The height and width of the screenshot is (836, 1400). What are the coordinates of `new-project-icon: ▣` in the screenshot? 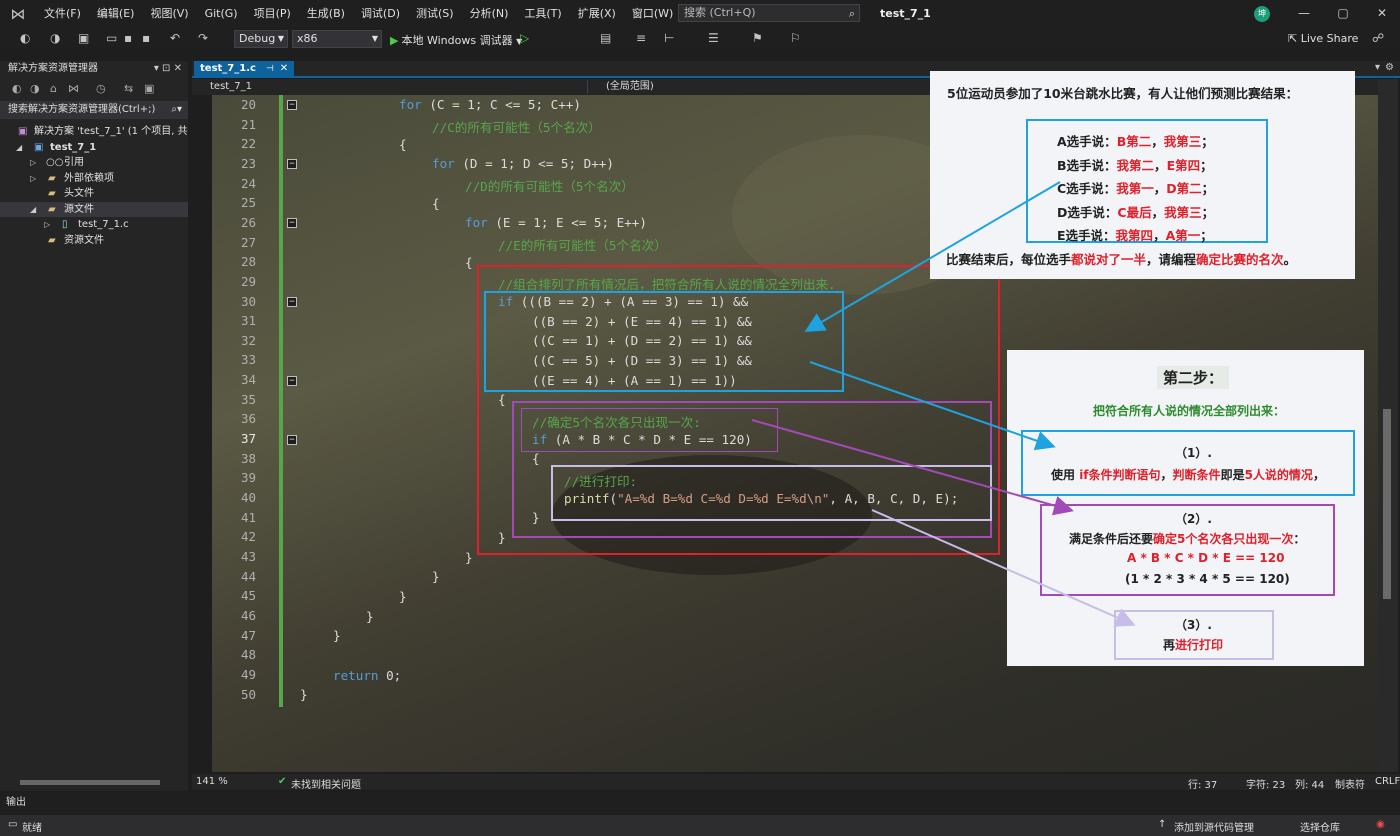 It's located at (83, 38).